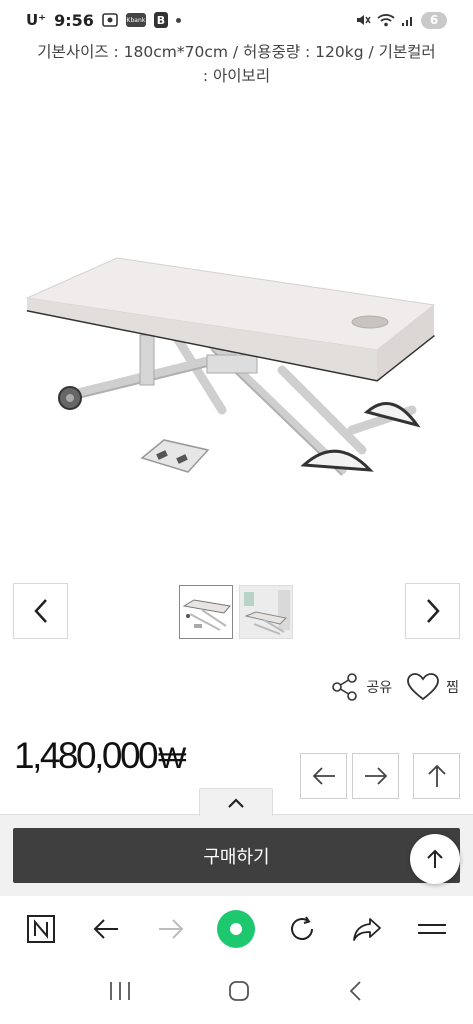 This screenshot has width=473, height=1024. Describe the element at coordinates (423, 687) in the screenshot. I see `heart-icon` at that location.